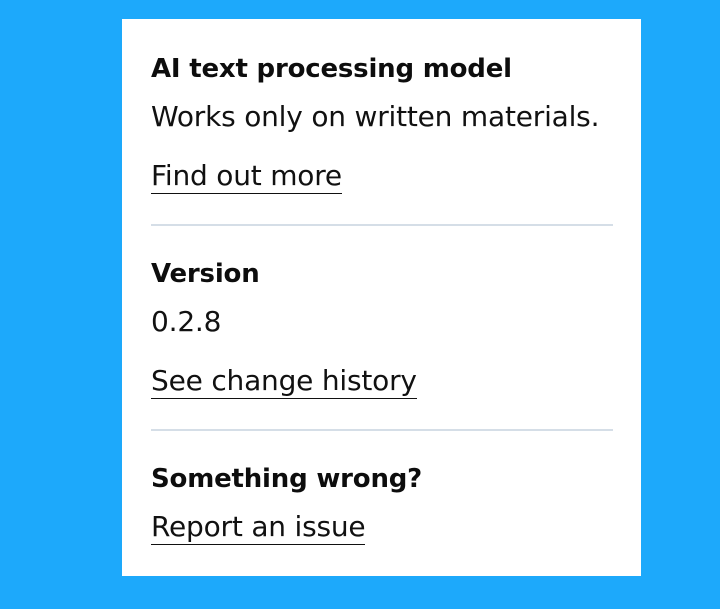 This screenshot has width=720, height=609. I want to click on issue-section: Something wrong? Report an issue, so click(382, 513).